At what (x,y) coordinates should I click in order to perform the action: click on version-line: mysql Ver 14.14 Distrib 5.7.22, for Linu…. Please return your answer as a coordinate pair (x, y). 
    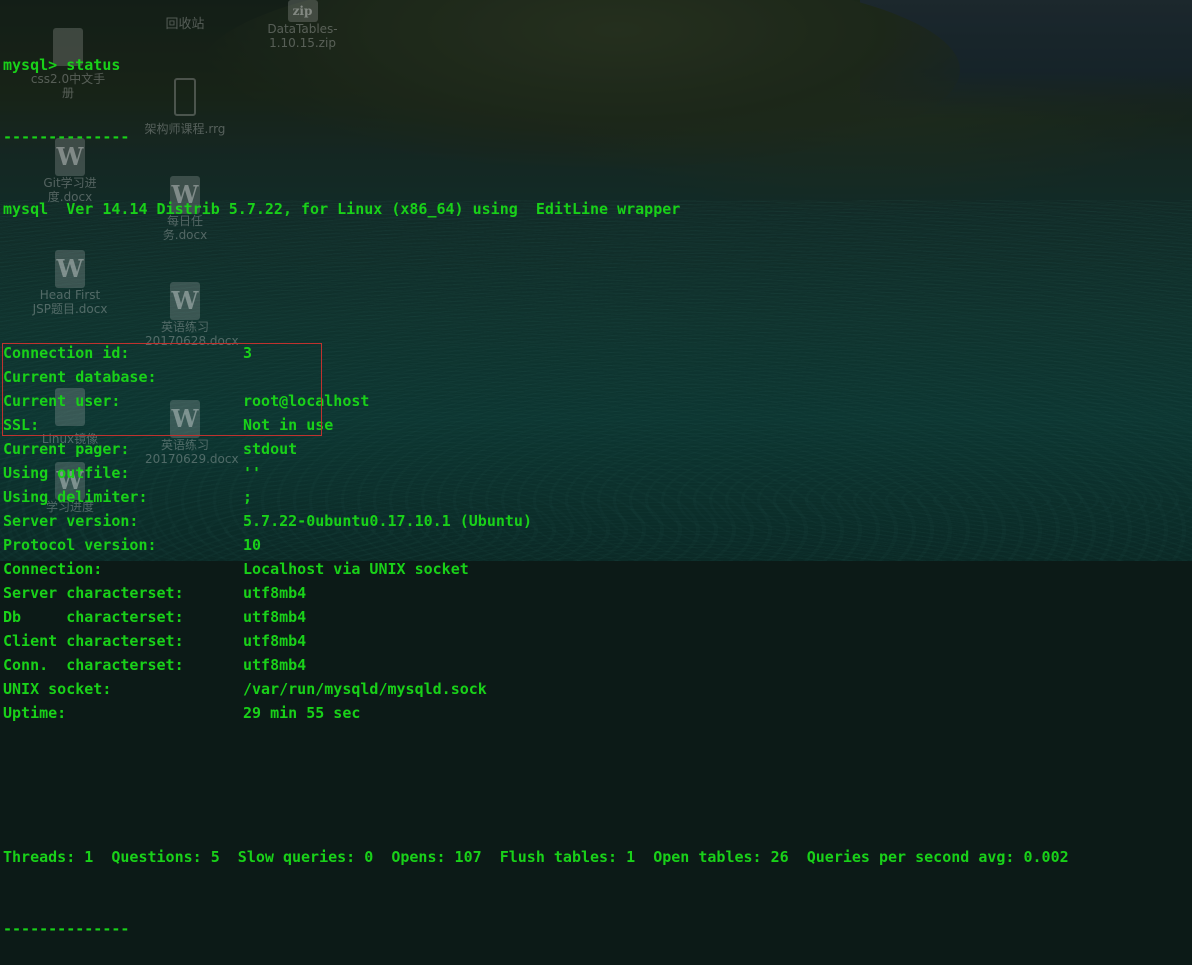
    Looking at the image, I should click on (342, 209).